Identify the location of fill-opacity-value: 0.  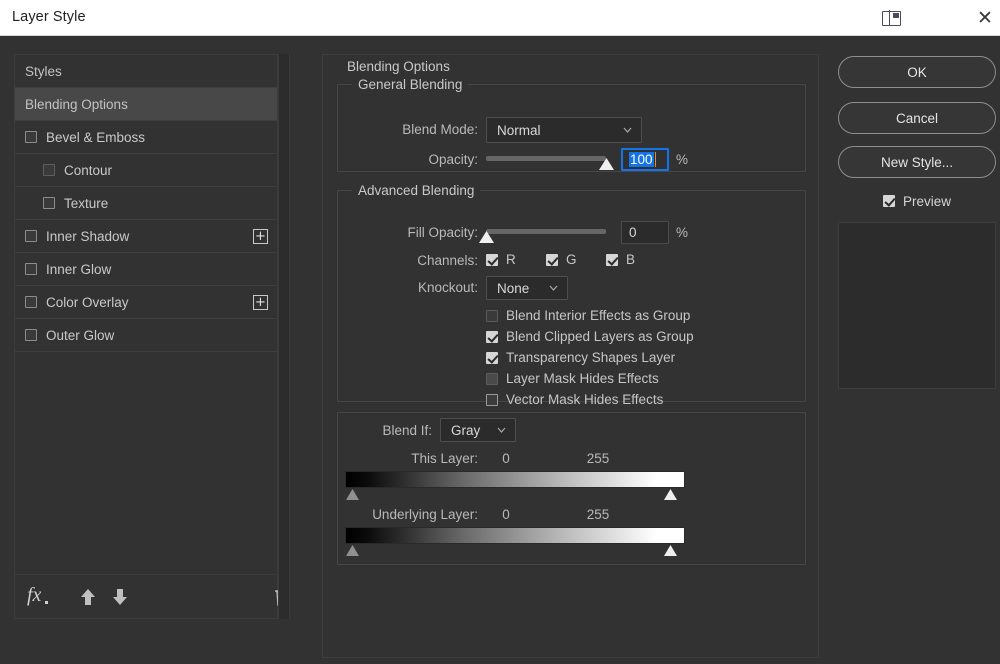
(633, 232).